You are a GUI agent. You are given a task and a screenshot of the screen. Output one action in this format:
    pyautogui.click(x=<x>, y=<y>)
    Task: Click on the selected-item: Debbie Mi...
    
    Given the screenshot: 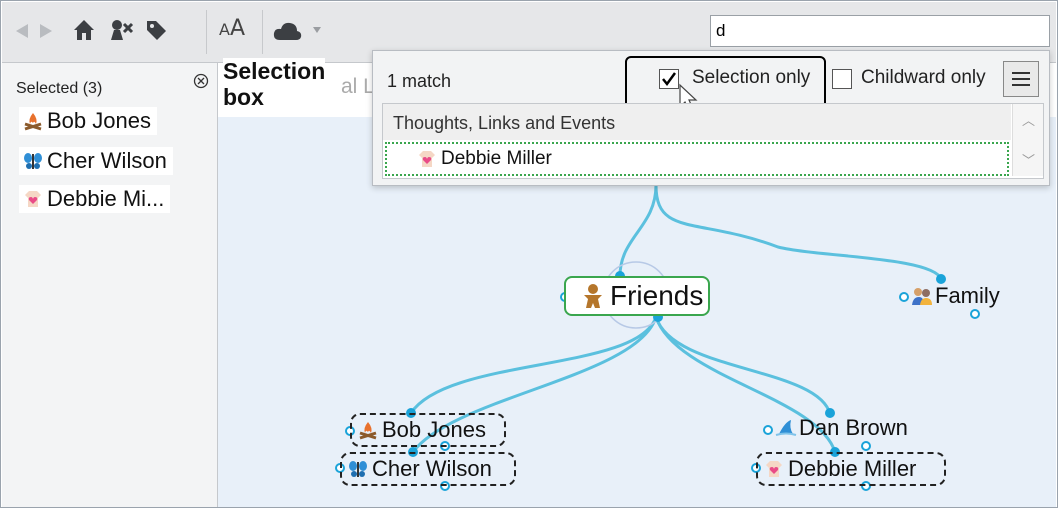 What is the action you would take?
    pyautogui.click(x=95, y=199)
    